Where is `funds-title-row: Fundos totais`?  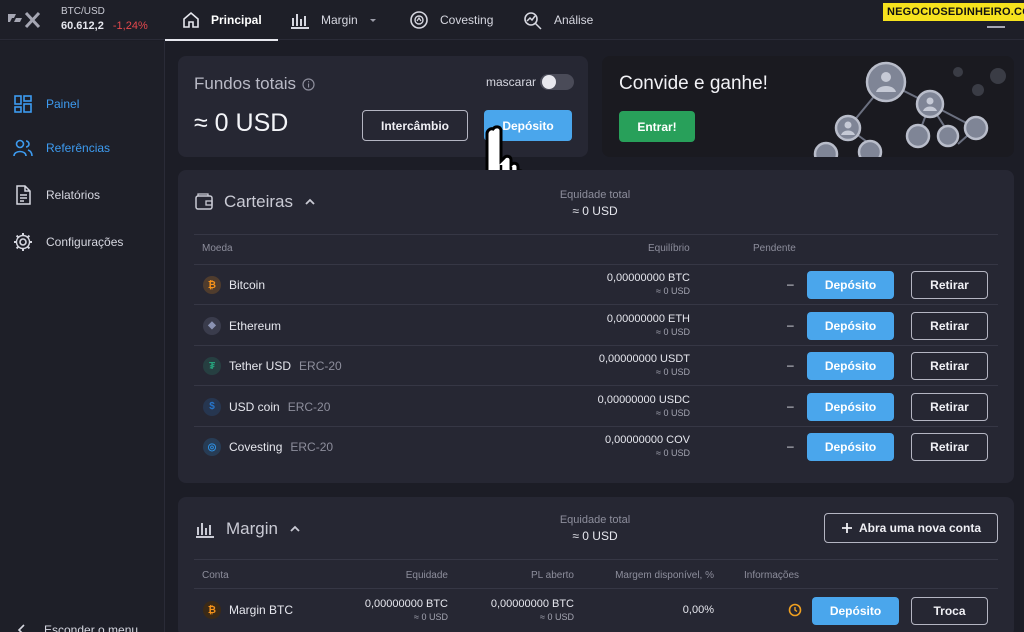
funds-title-row: Fundos totais is located at coordinates (254, 84).